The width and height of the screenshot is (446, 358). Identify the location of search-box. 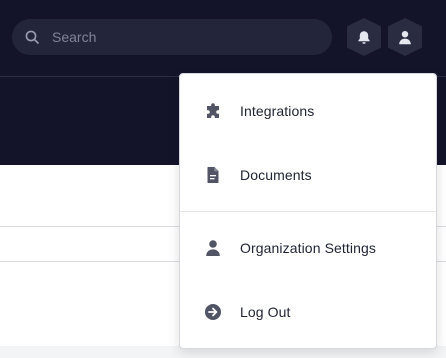
(172, 37).